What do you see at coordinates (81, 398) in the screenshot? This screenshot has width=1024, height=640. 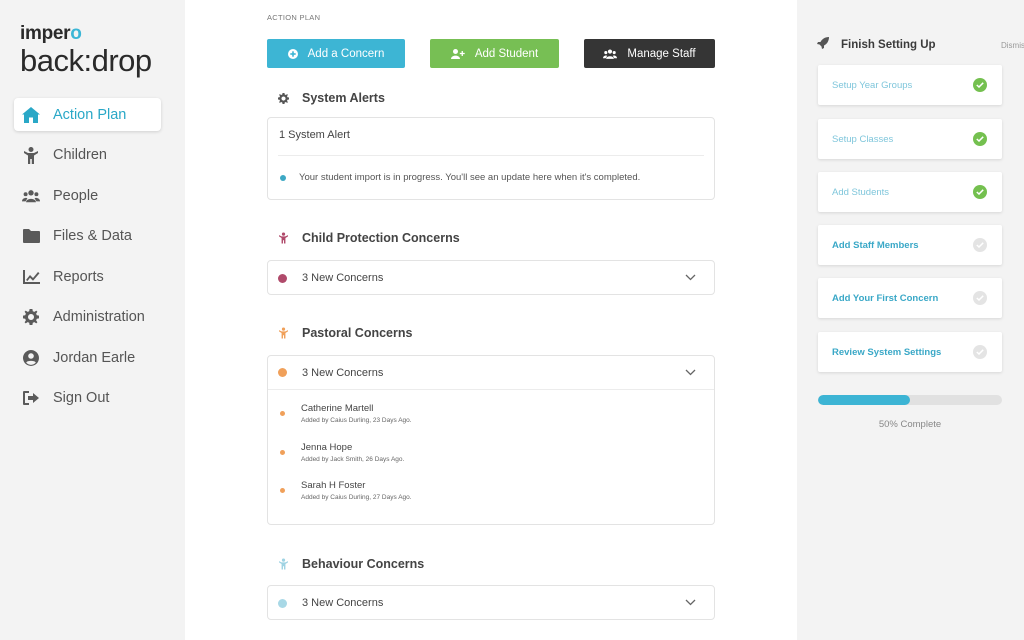 I see `sidebar-item-label: Sign Out` at bounding box center [81, 398].